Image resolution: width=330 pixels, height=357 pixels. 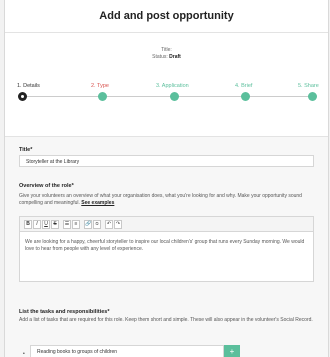 What do you see at coordinates (28, 86) in the screenshot?
I see `step-label-details: 1. Details` at bounding box center [28, 86].